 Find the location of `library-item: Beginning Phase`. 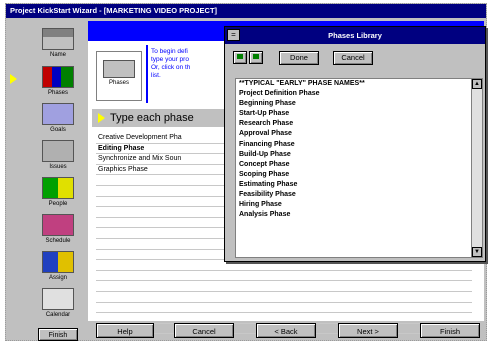

library-item: Beginning Phase is located at coordinates (359, 104).